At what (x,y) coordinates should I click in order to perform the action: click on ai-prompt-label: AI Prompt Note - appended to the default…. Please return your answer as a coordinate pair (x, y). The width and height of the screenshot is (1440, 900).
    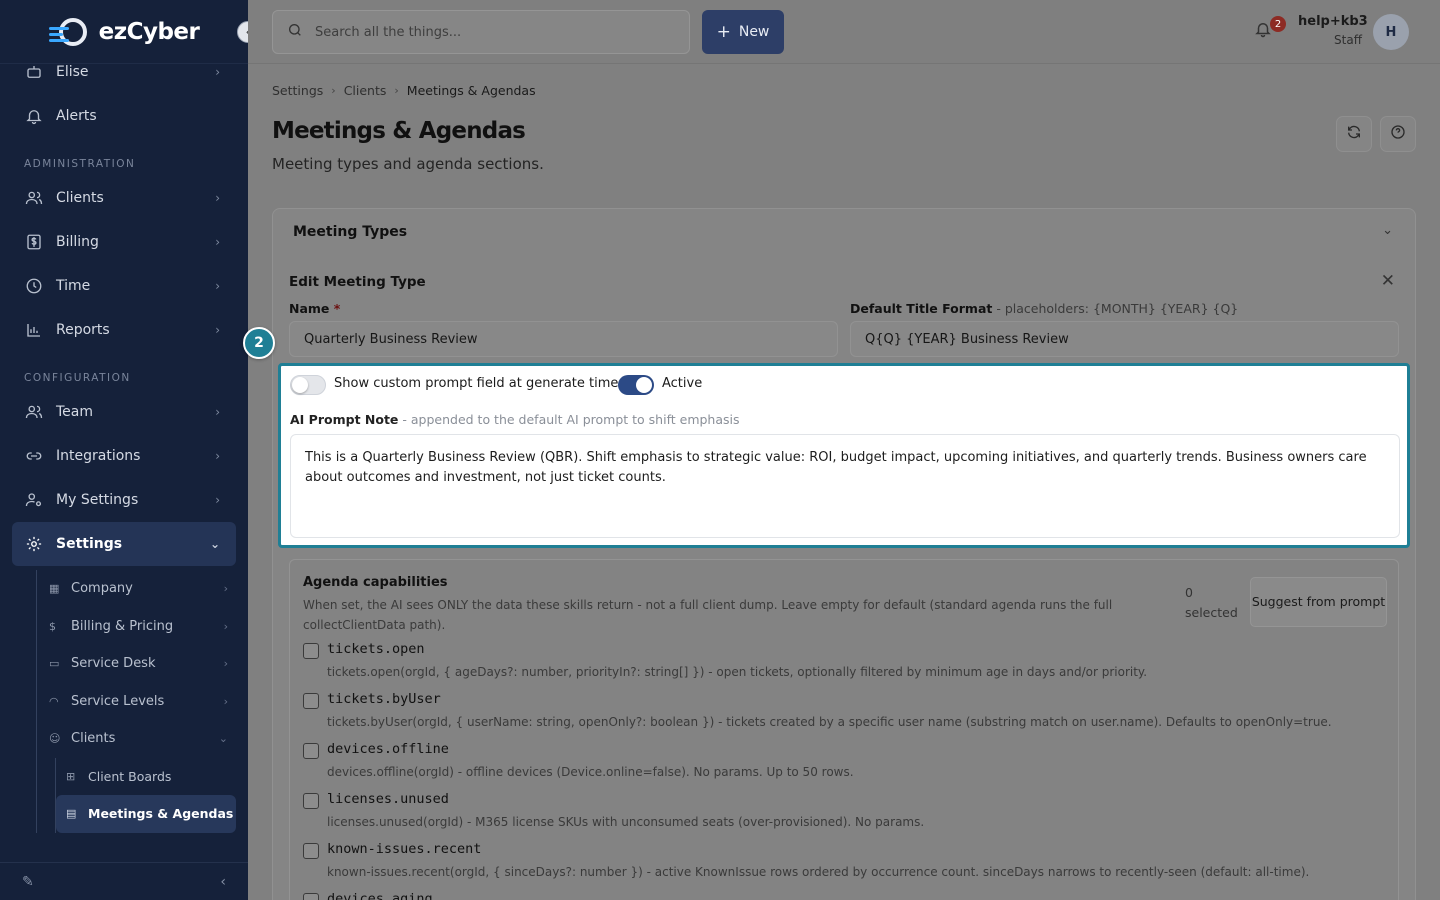
    Looking at the image, I should click on (515, 419).